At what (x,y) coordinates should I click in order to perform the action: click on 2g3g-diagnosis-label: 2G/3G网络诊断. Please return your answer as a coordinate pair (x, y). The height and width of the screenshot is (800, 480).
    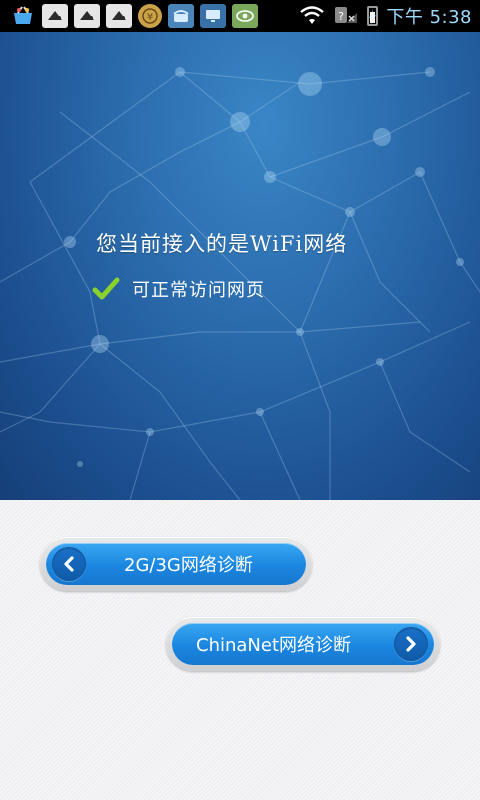
    Looking at the image, I should click on (188, 565).